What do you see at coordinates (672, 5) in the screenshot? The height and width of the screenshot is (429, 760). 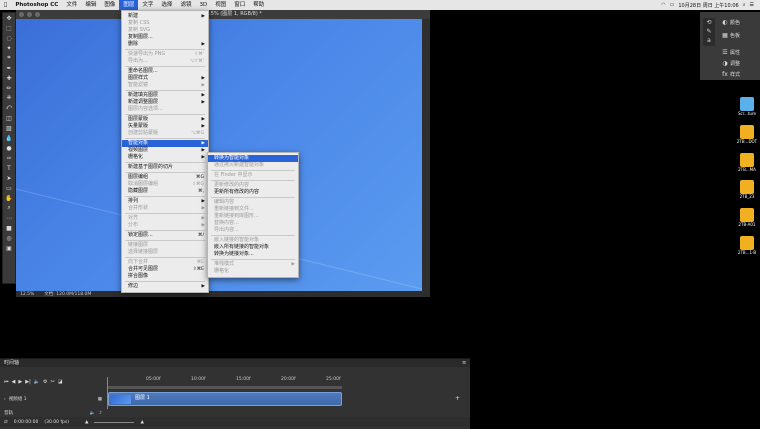 I see `battery-icon: ▭` at bounding box center [672, 5].